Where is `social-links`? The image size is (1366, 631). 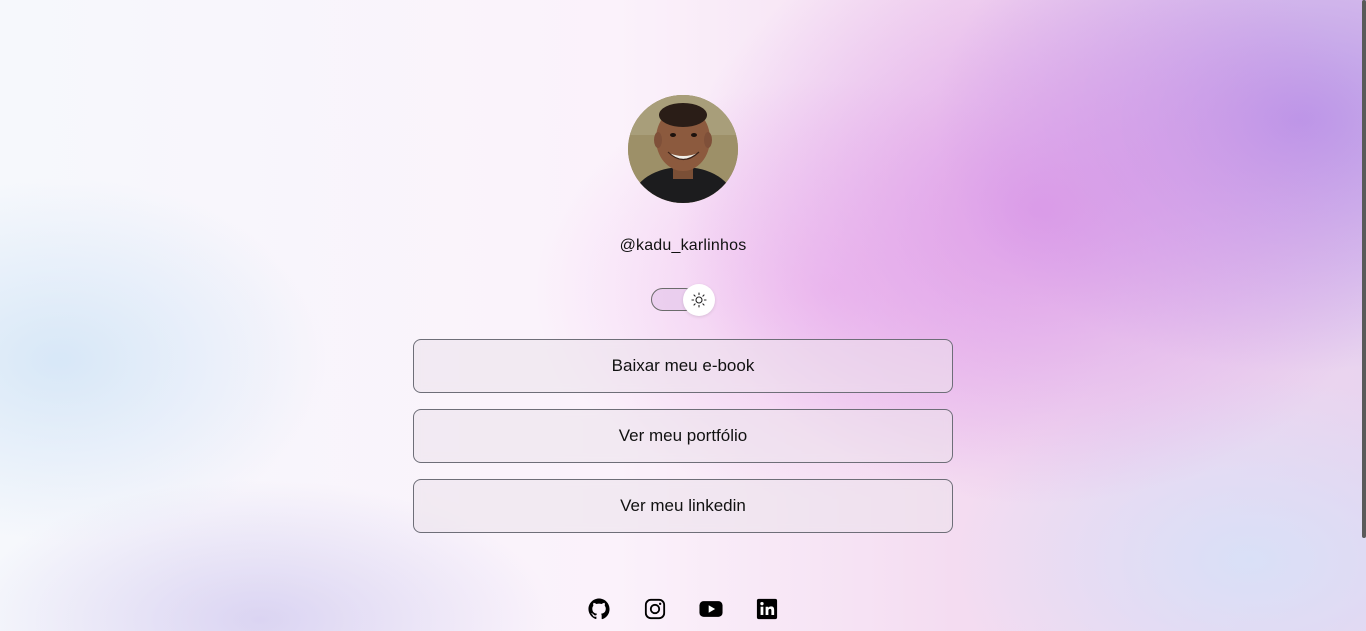 social-links is located at coordinates (683, 609).